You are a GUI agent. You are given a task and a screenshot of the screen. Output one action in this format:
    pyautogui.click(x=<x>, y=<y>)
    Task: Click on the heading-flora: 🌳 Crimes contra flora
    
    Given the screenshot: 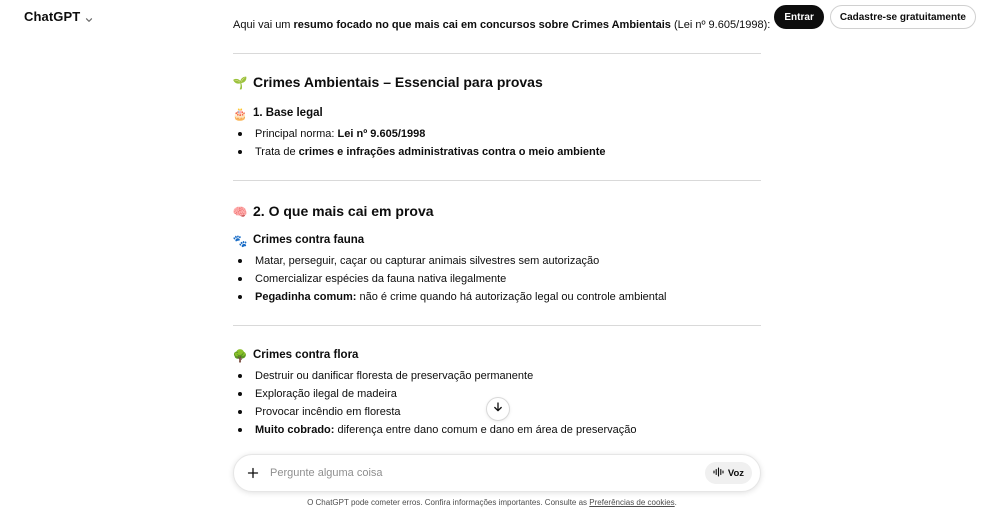 What is the action you would take?
    pyautogui.click(x=295, y=356)
    